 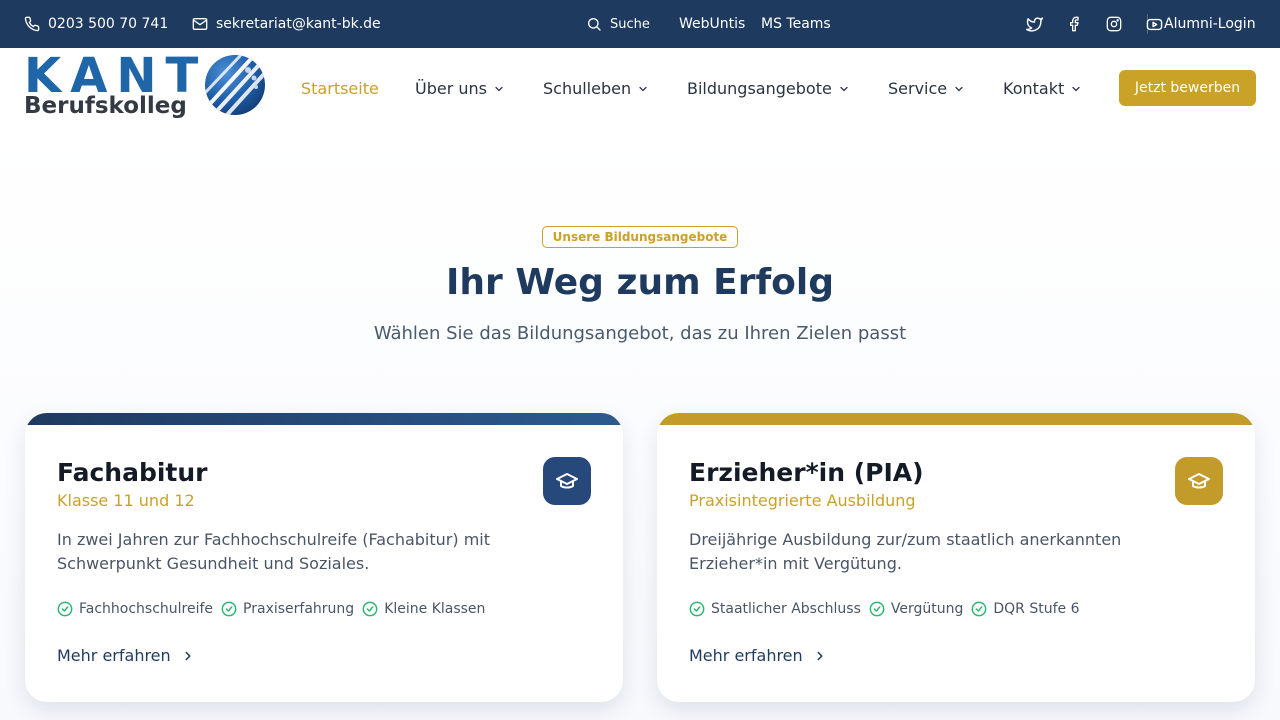 What do you see at coordinates (594, 24) in the screenshot?
I see `search-icon` at bounding box center [594, 24].